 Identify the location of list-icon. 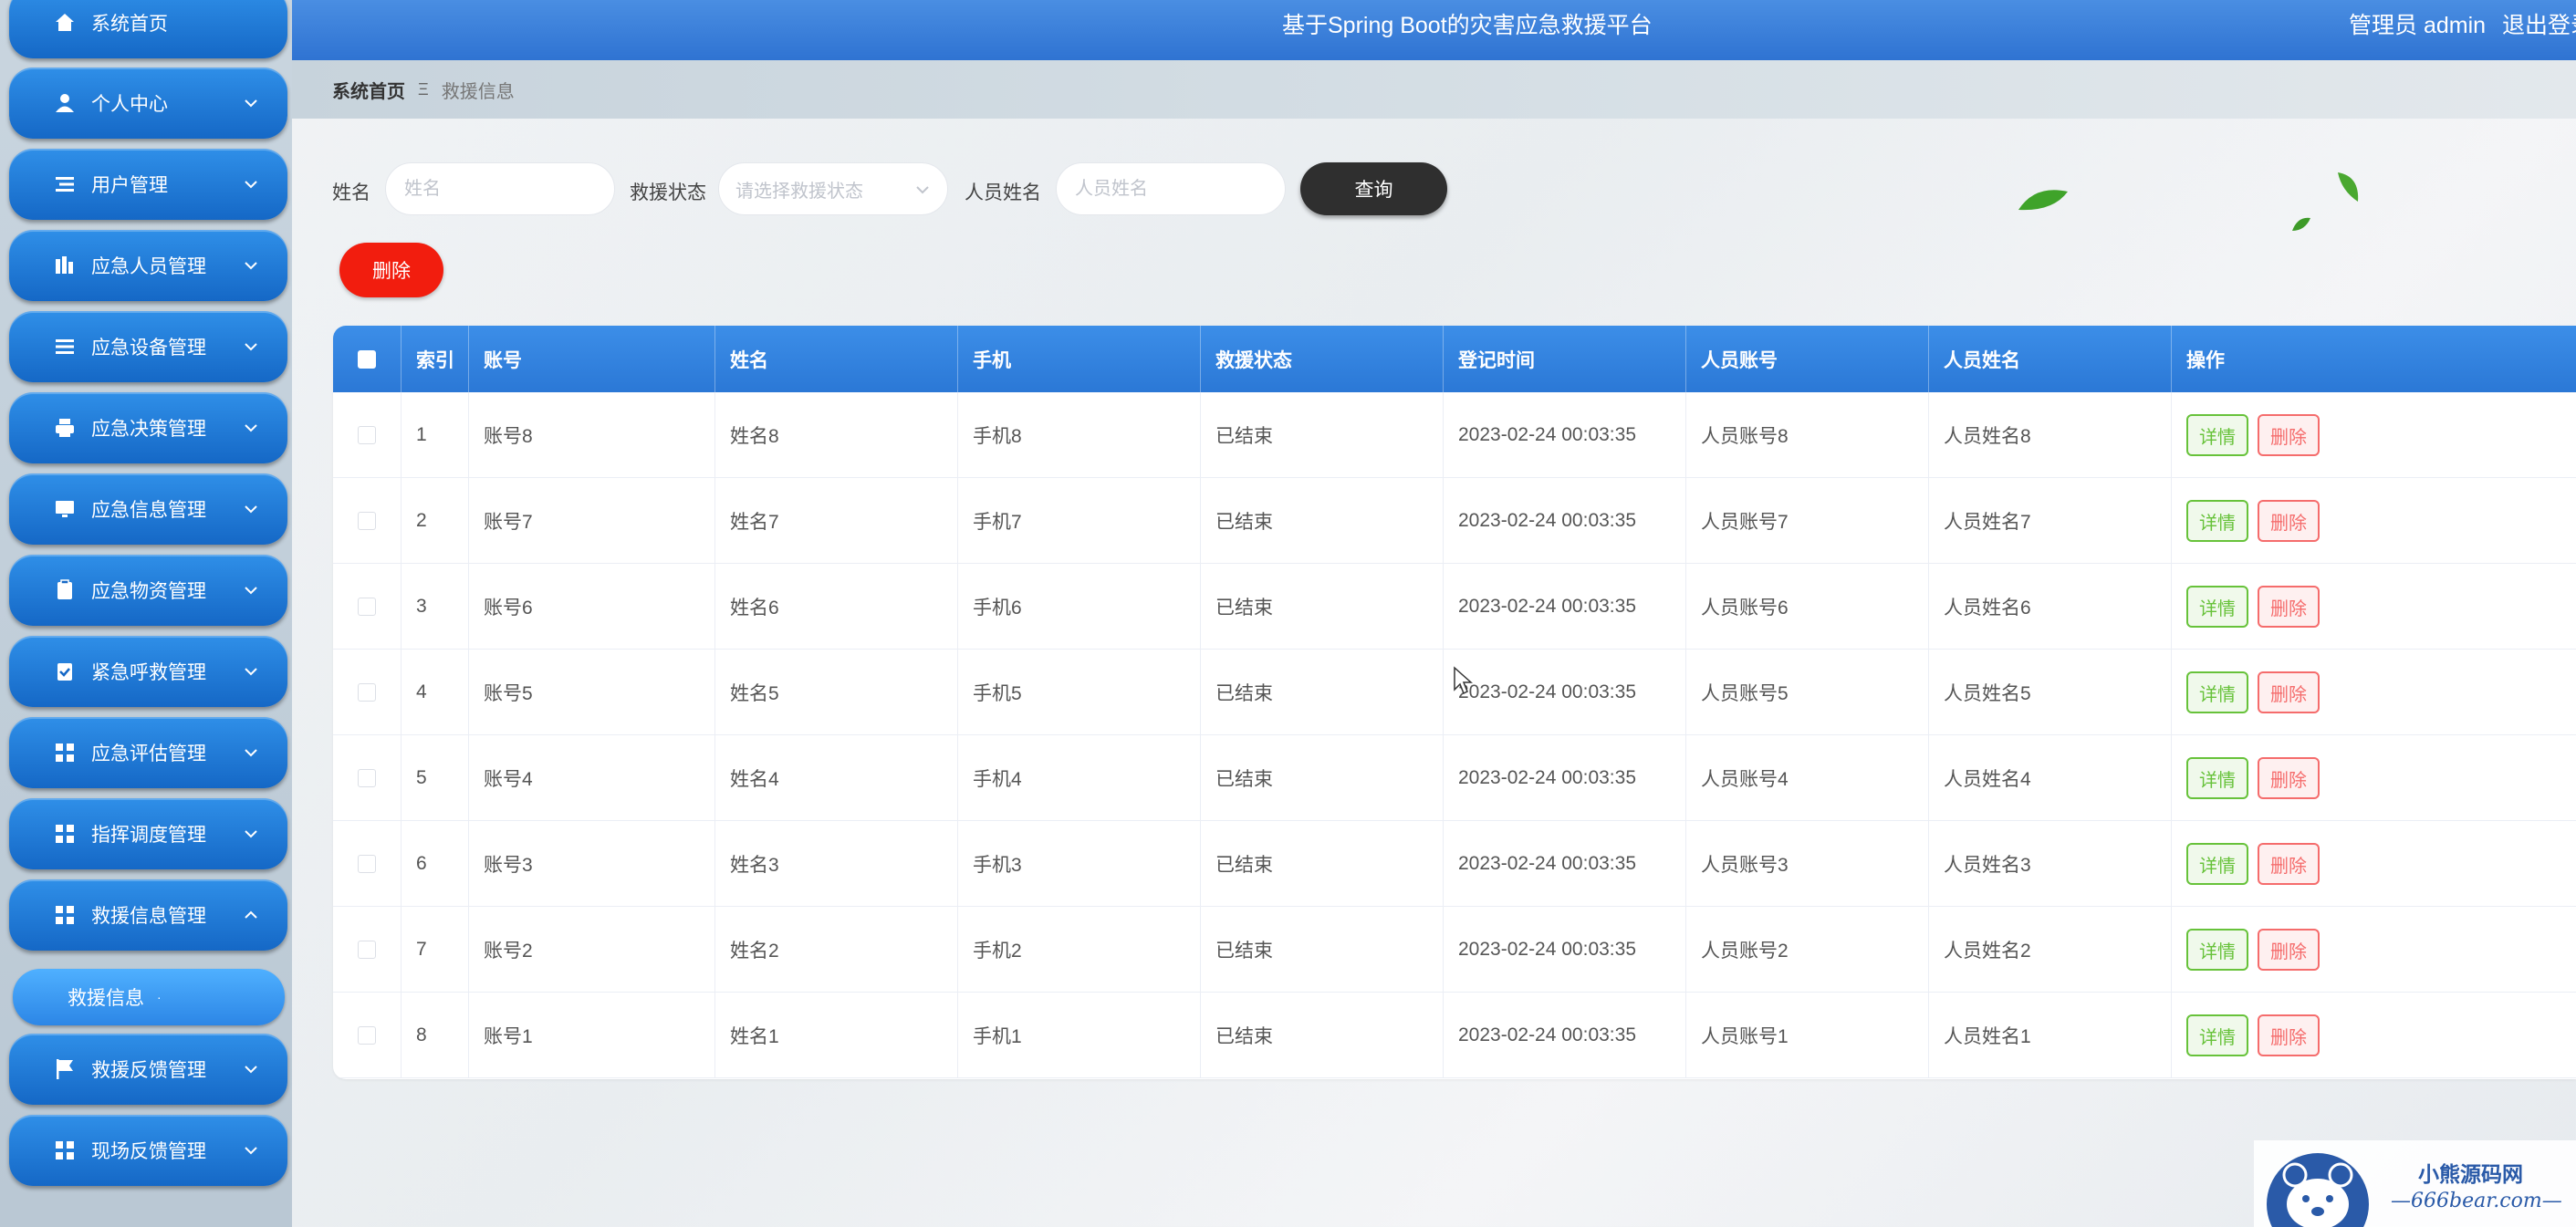
(65, 184).